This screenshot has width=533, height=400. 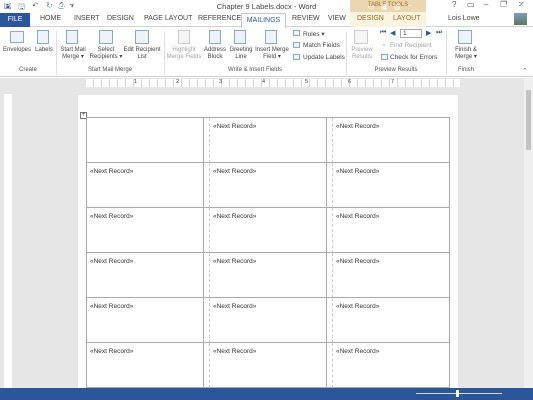 I want to click on tab-file: FILE, so click(x=15, y=20).